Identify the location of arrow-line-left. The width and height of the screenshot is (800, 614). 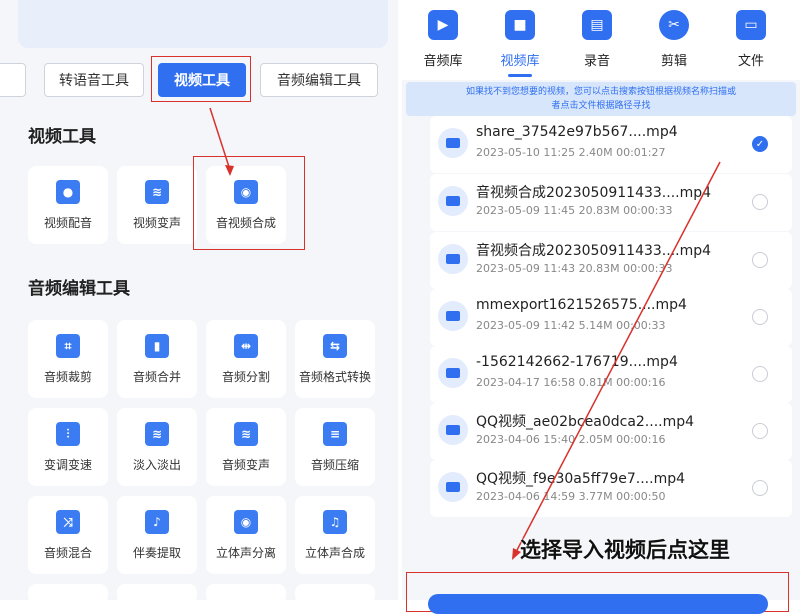
(220, 139).